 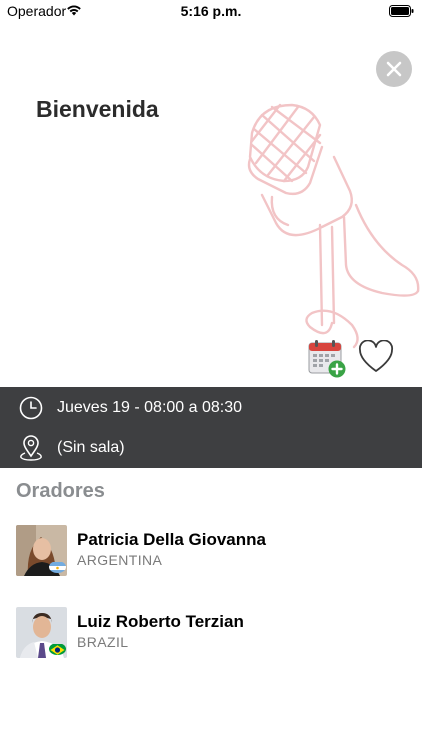 What do you see at coordinates (31, 448) in the screenshot?
I see `location-pin-icon` at bounding box center [31, 448].